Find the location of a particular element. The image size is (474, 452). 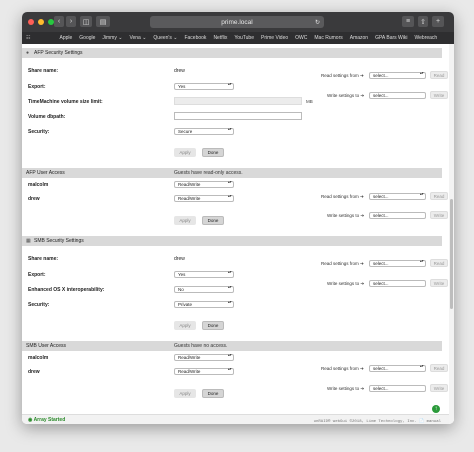

scroll-to-top-button: ↑ is located at coordinates (436, 409).